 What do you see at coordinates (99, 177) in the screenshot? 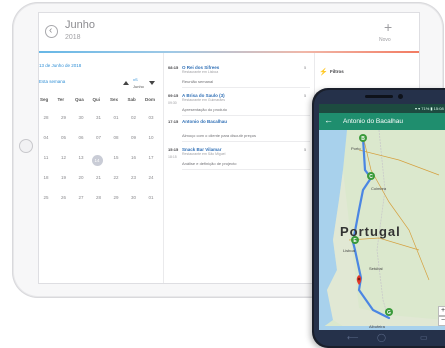
I see `calendar-day: 21` at bounding box center [99, 177].